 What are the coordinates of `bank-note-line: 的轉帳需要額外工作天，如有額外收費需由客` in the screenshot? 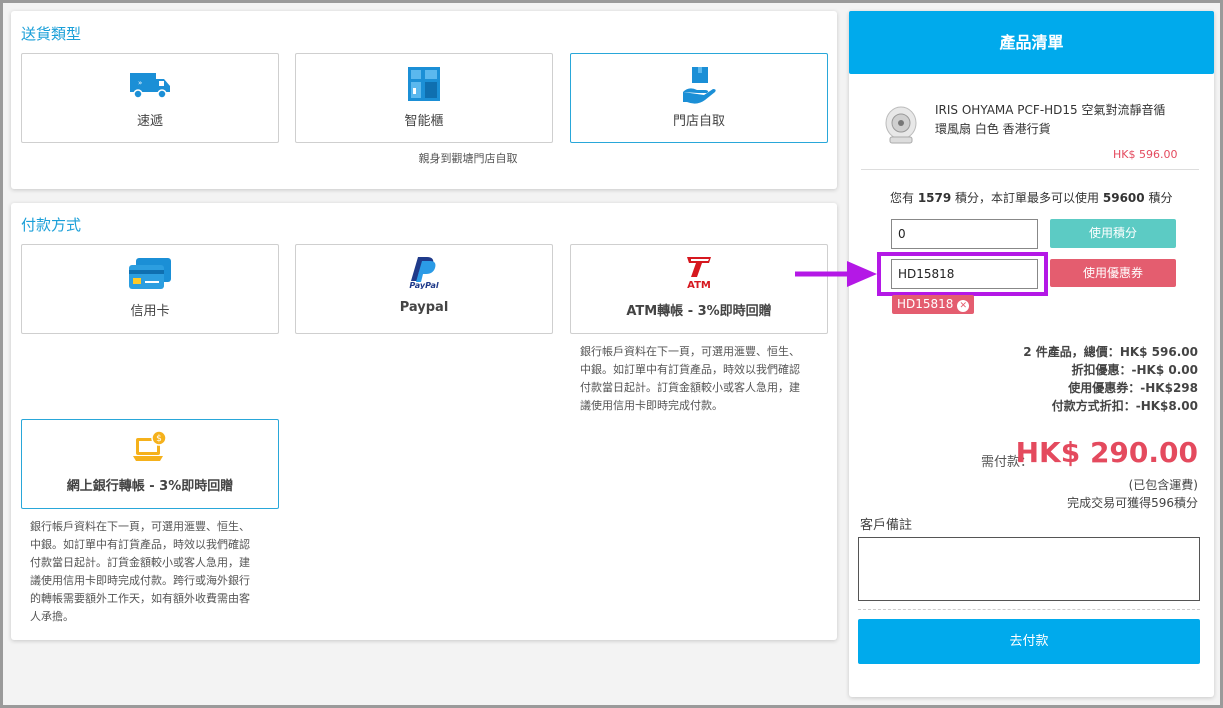 It's located at (140, 598).